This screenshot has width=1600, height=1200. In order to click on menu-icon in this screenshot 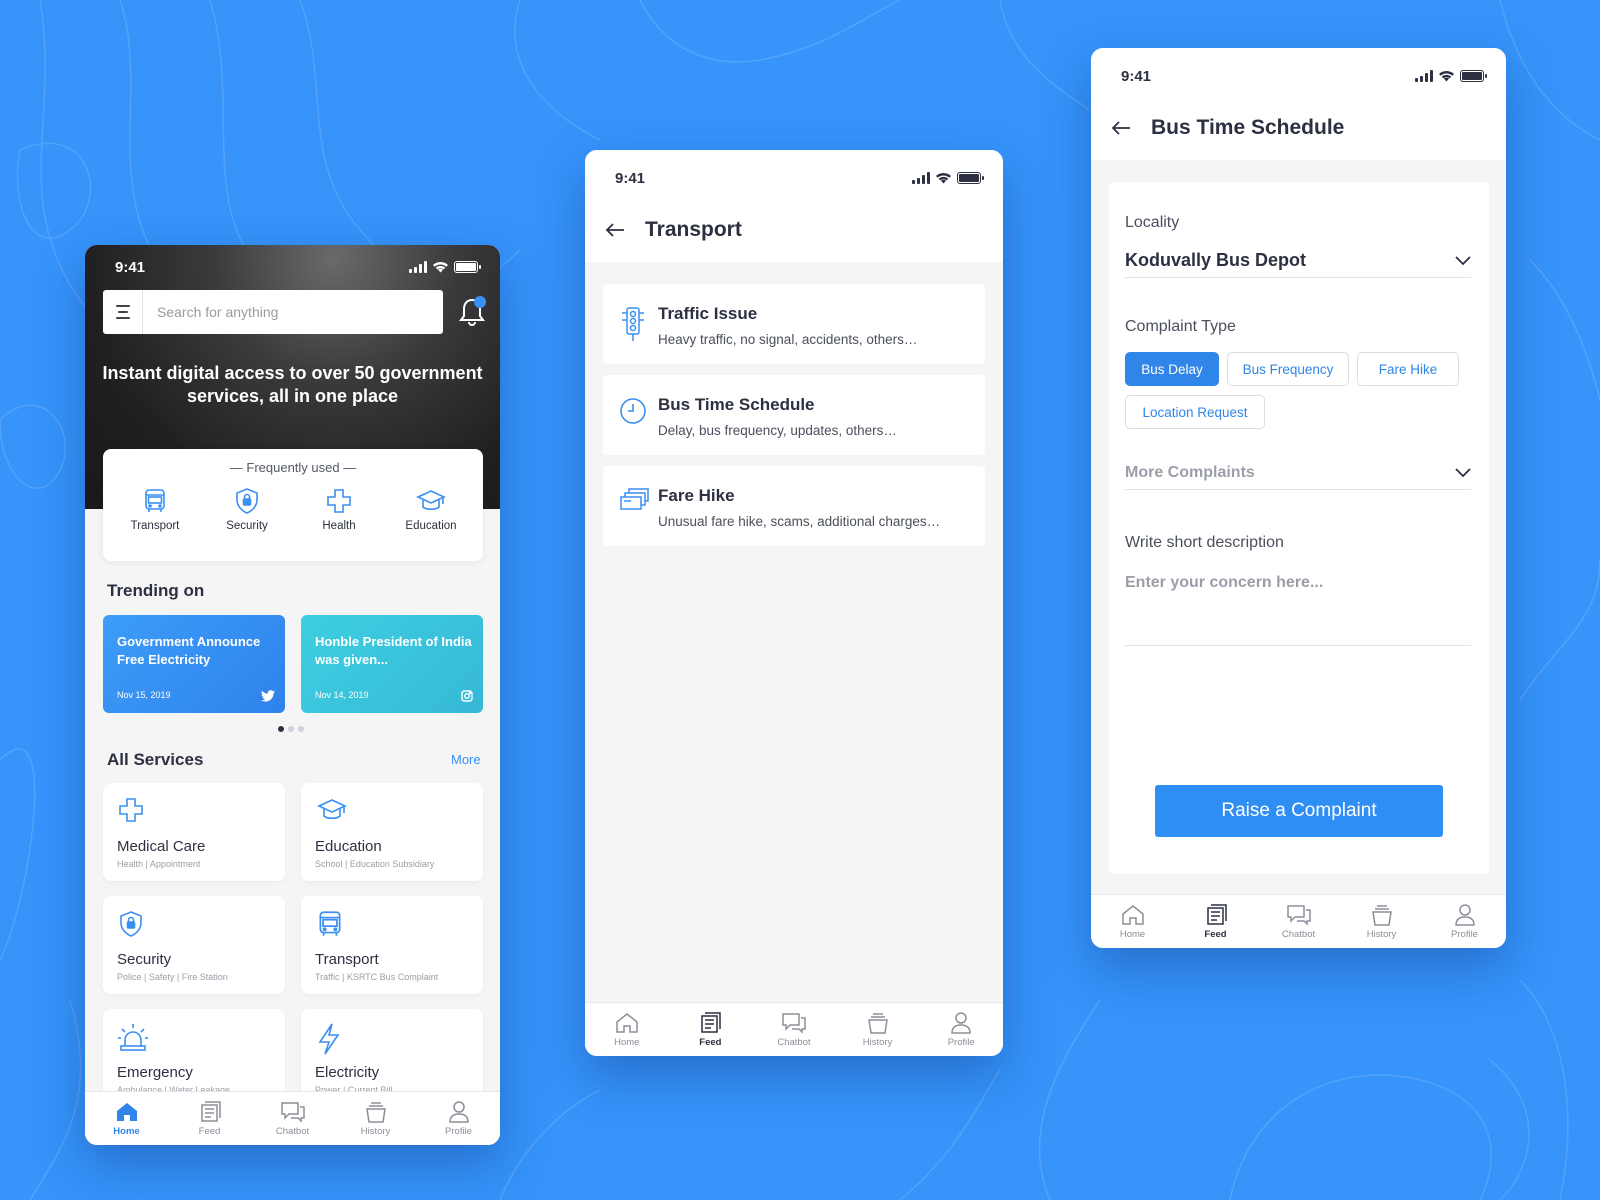, I will do `click(123, 312)`.